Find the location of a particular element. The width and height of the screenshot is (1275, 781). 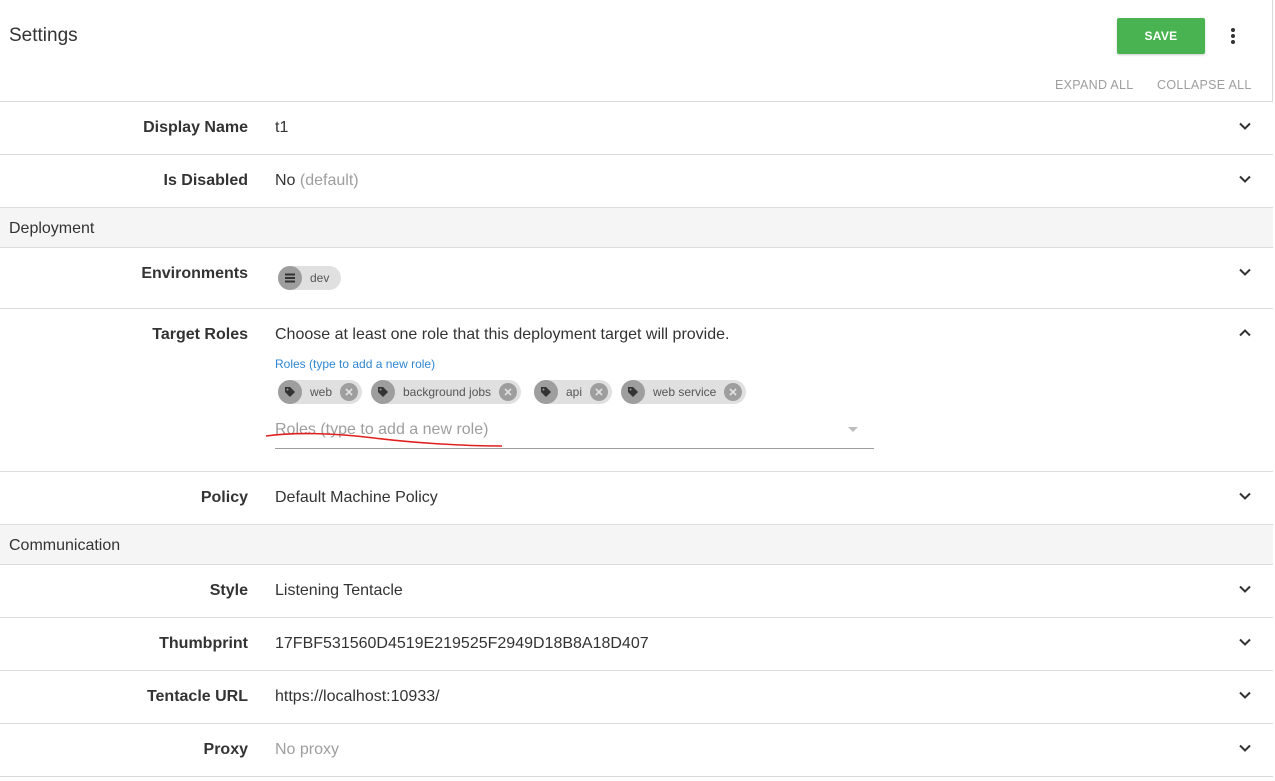

tentacle-url-row: Tentacle URL https://localhost:10933/ is located at coordinates (636, 696).